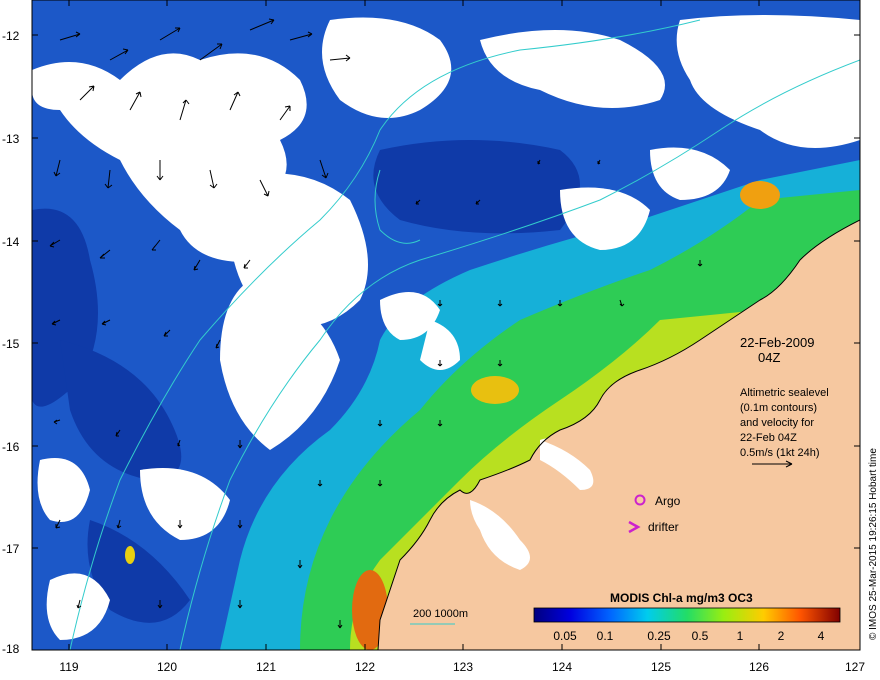 Image resolution: width=880 pixels, height=680 pixels. Describe the element at coordinates (768, 438) in the screenshot. I see `info-line: 22-Feb 04Z` at that location.